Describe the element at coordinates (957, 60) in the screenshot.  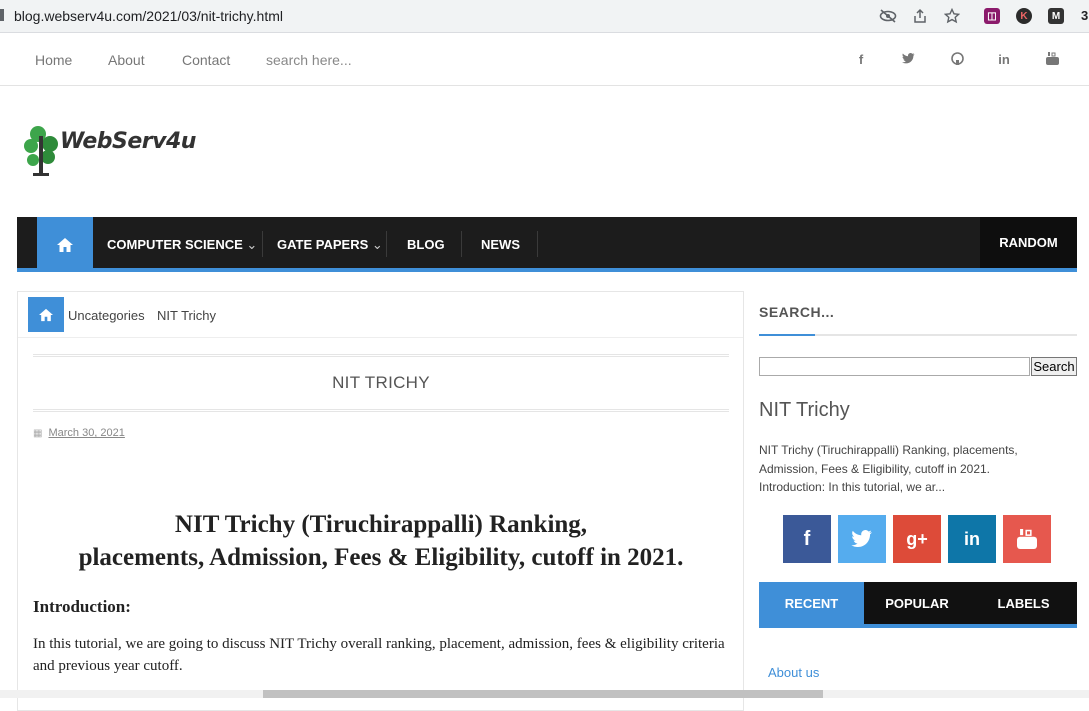
I see `github-icon` at that location.